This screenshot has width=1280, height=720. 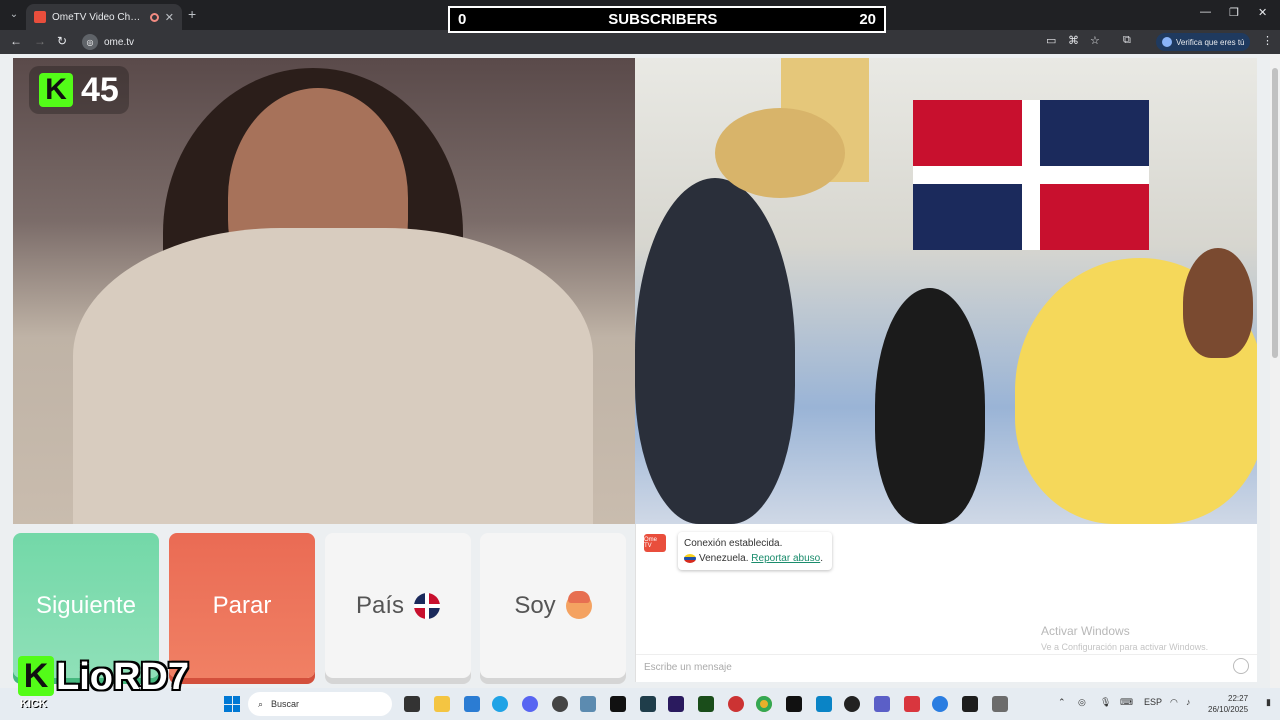 I want to click on profile-avatar-icon, so click(x=1167, y=42).